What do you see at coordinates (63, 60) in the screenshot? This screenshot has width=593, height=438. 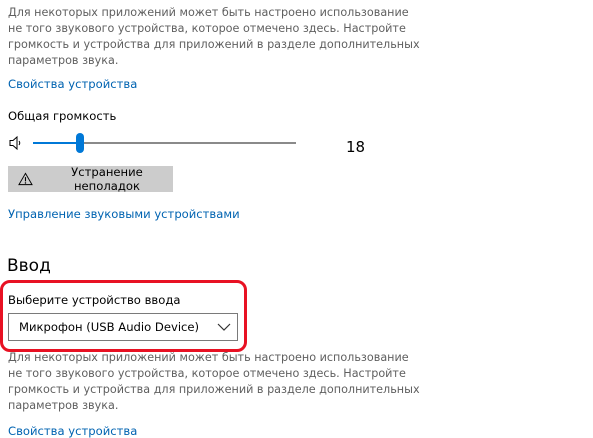 I see `output-info-line: параметров звука.` at bounding box center [63, 60].